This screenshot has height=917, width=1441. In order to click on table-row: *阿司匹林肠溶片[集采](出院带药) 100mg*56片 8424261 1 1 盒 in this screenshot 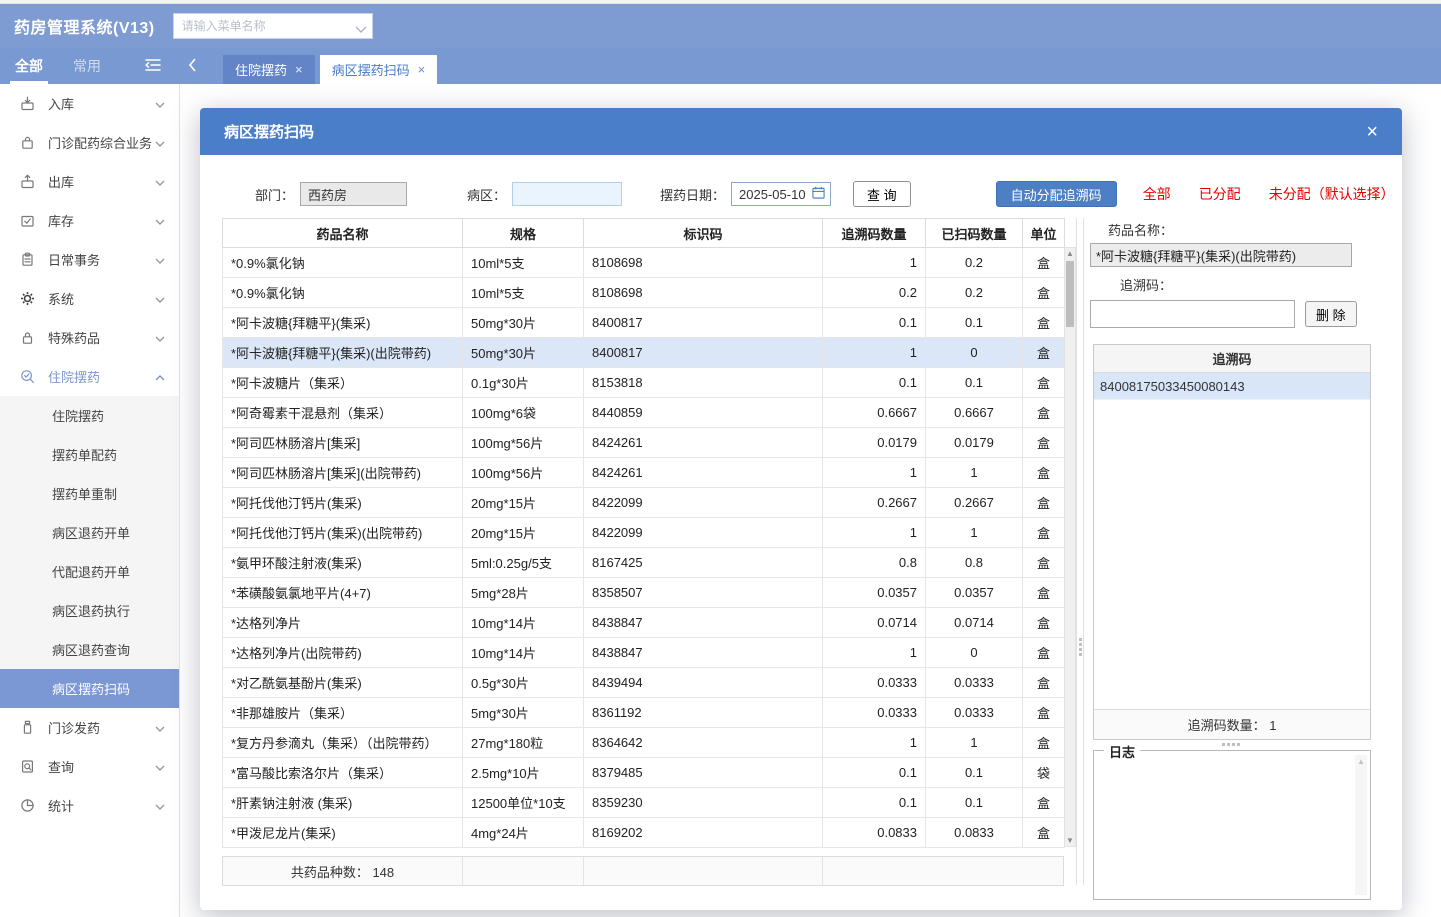, I will do `click(643, 472)`.